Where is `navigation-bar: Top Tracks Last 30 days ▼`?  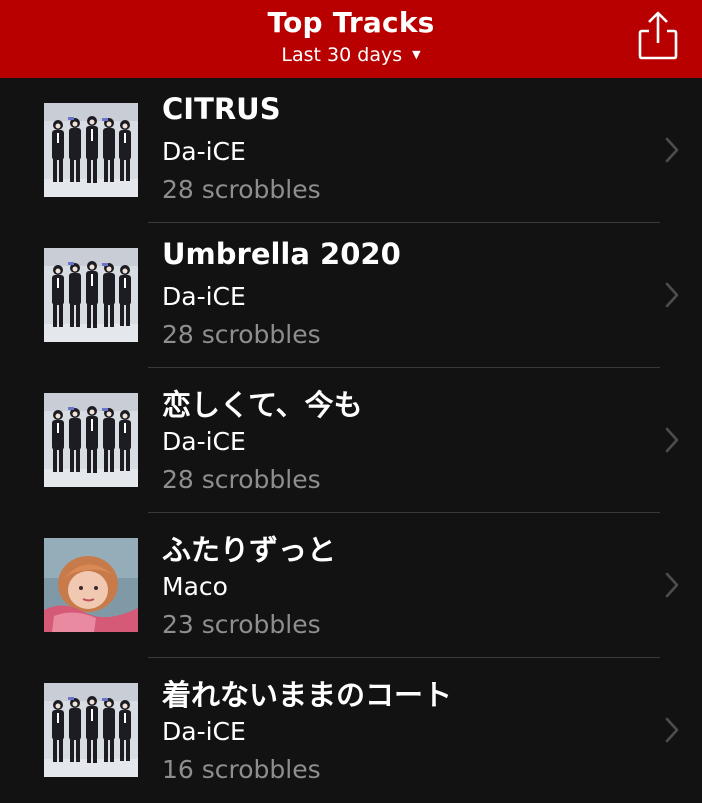 navigation-bar: Top Tracks Last 30 days ▼ is located at coordinates (351, 39).